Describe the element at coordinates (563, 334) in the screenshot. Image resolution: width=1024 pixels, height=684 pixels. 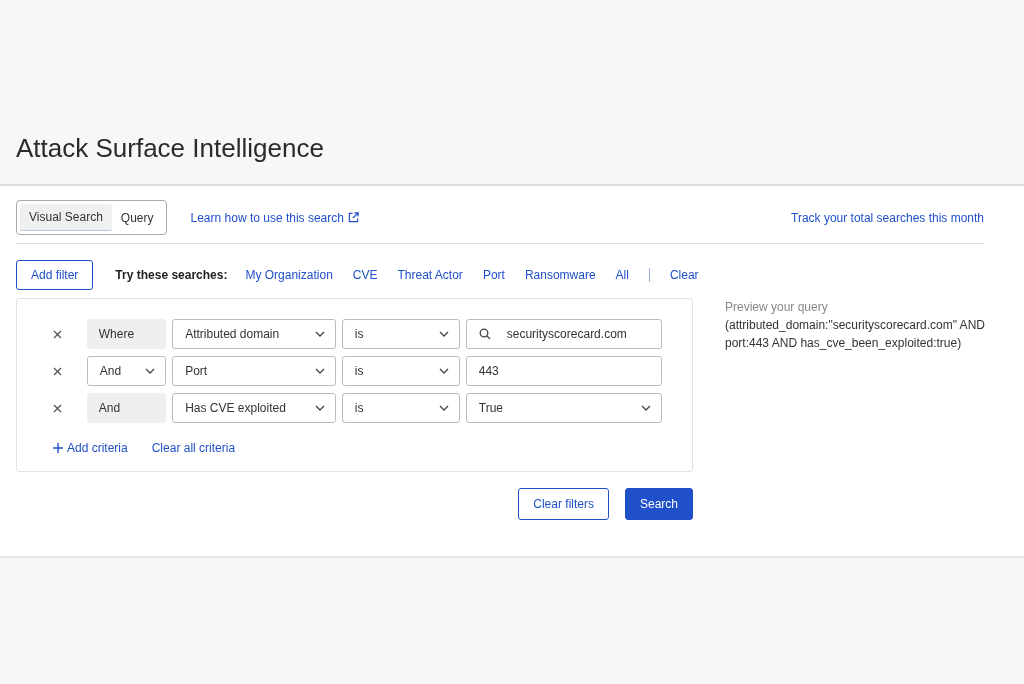
I see `search-field: securityscorecard.com` at that location.